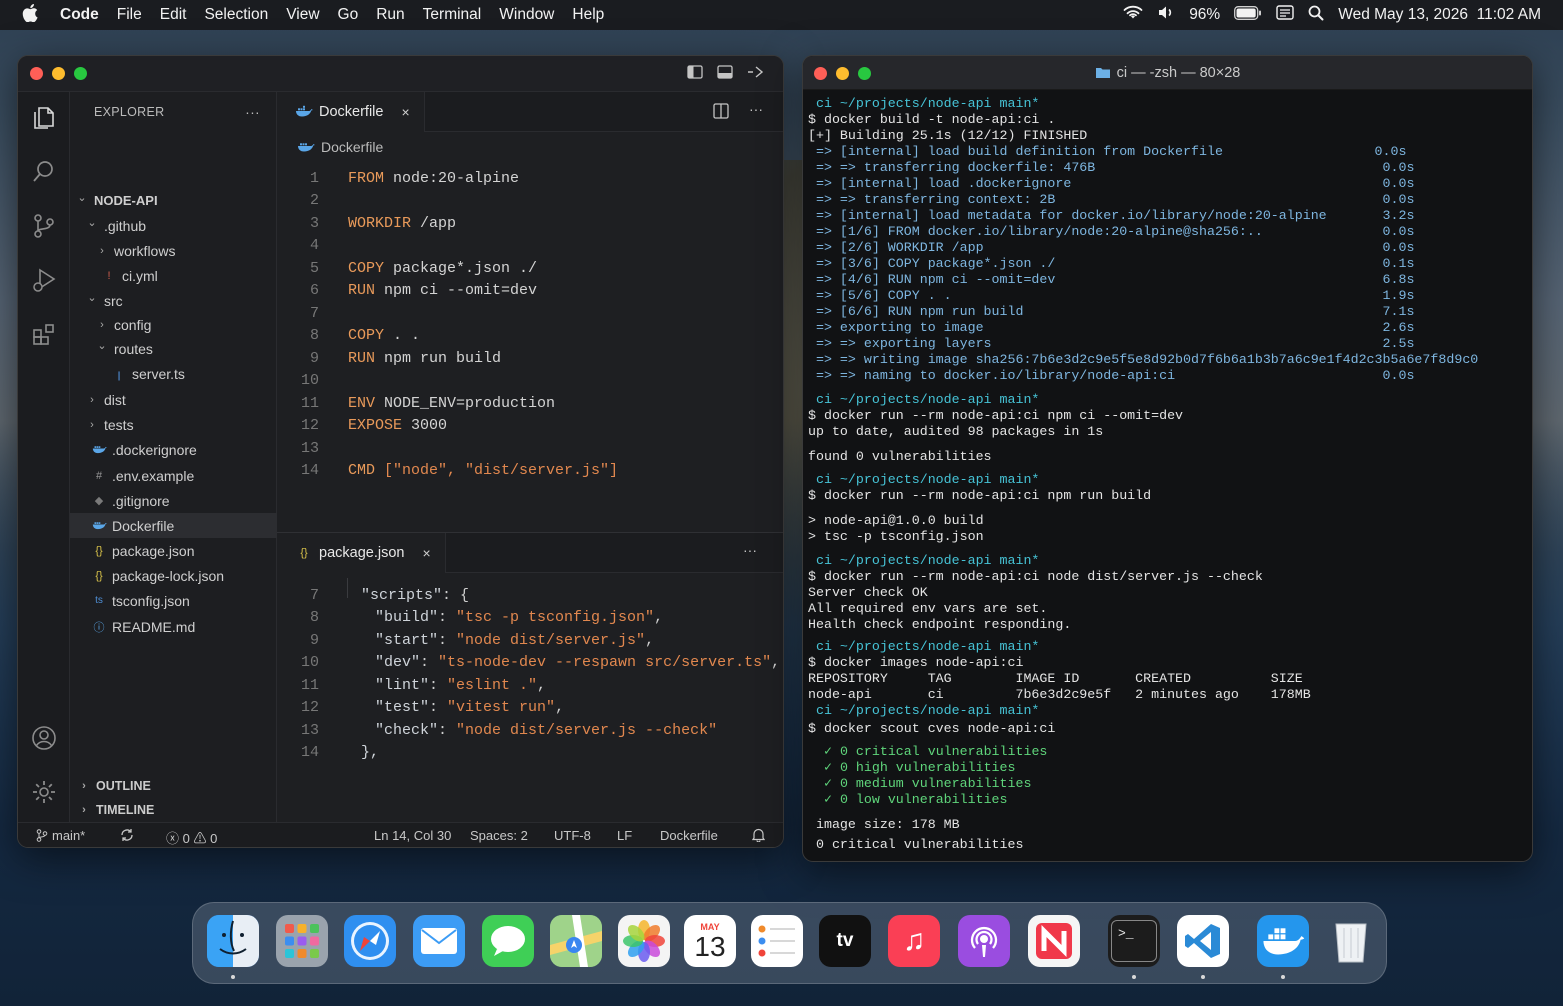 This screenshot has height=1006, width=1563. What do you see at coordinates (173, 475) in the screenshot?
I see `tree-item: # .env.example` at bounding box center [173, 475].